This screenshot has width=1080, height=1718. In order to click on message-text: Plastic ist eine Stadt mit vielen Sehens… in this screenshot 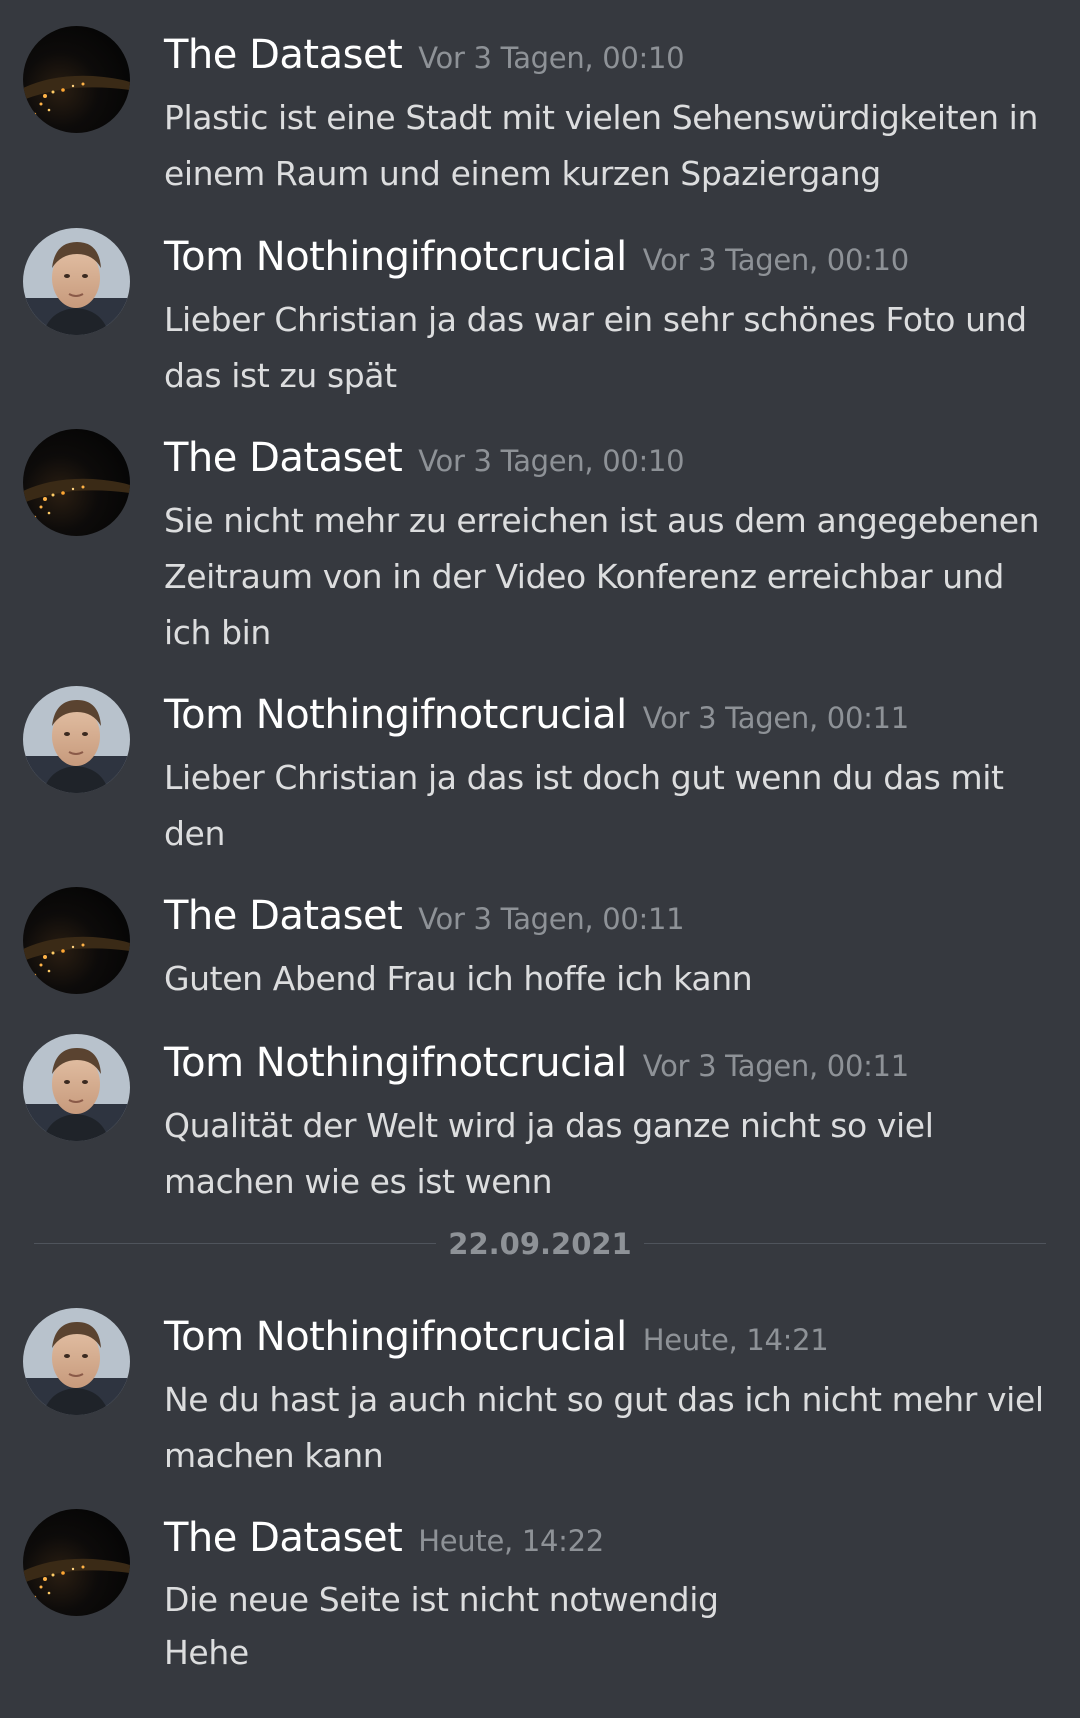, I will do `click(601, 145)`.